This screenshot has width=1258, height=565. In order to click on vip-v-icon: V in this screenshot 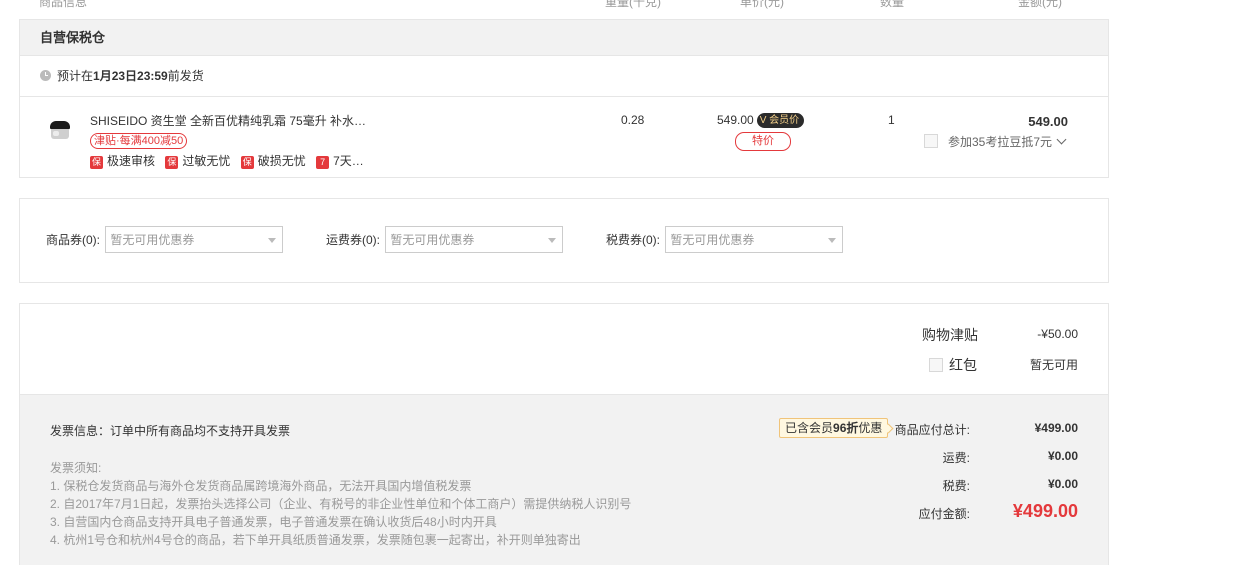, I will do `click(763, 120)`.